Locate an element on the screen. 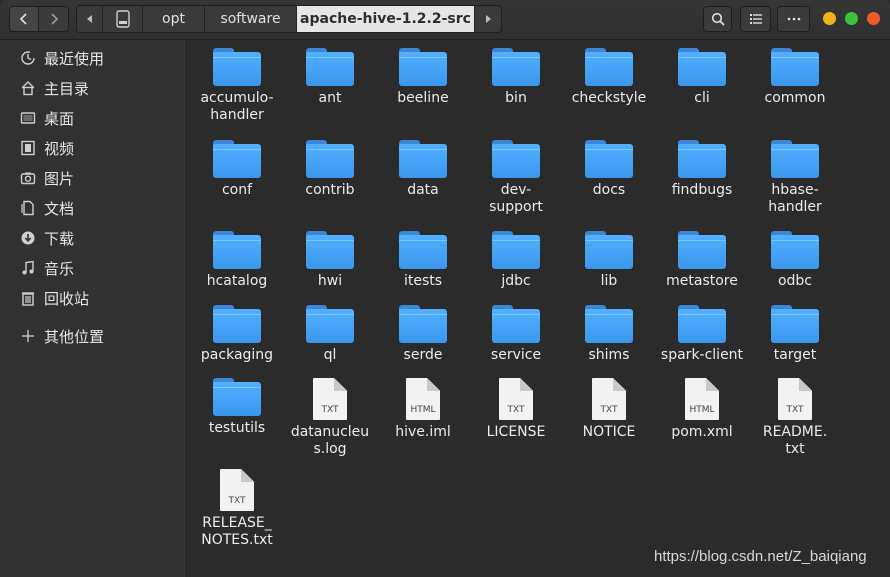 The height and width of the screenshot is (577, 890). chevron-left-icon is located at coordinates (23, 19).